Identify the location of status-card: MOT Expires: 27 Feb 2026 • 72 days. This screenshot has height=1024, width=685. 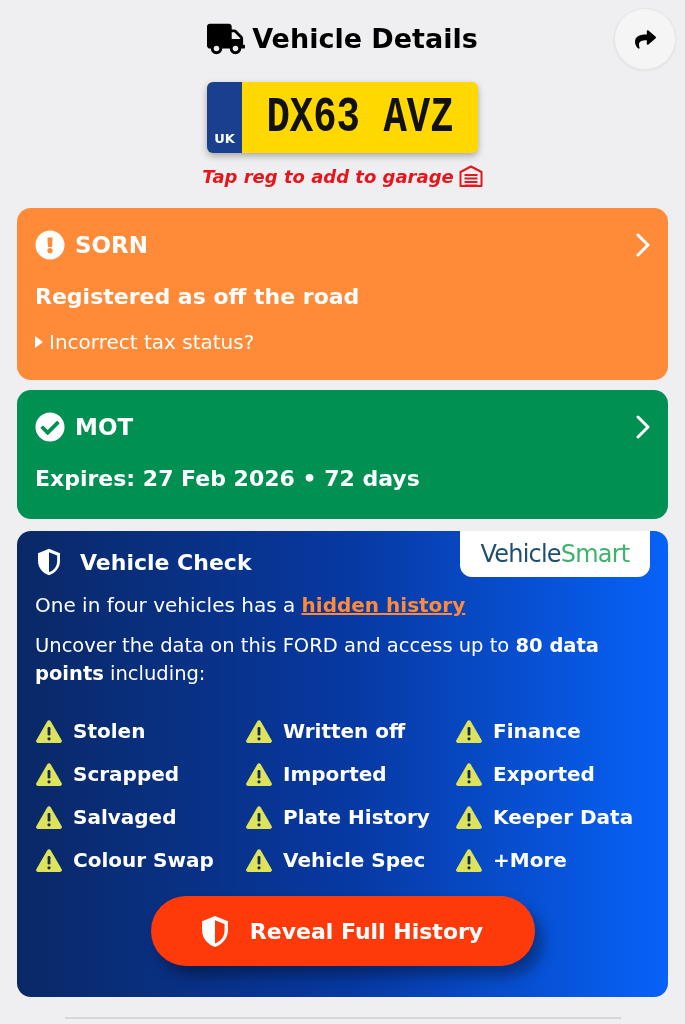
(342, 454).